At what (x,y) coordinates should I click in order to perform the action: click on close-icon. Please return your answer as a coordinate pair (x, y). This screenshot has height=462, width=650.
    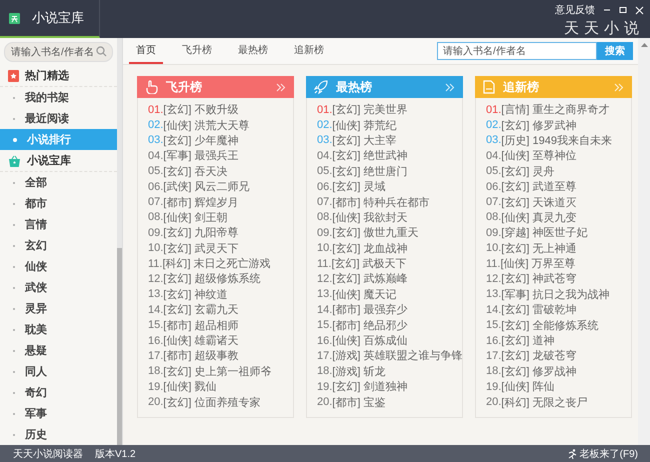
    Looking at the image, I should click on (639, 10).